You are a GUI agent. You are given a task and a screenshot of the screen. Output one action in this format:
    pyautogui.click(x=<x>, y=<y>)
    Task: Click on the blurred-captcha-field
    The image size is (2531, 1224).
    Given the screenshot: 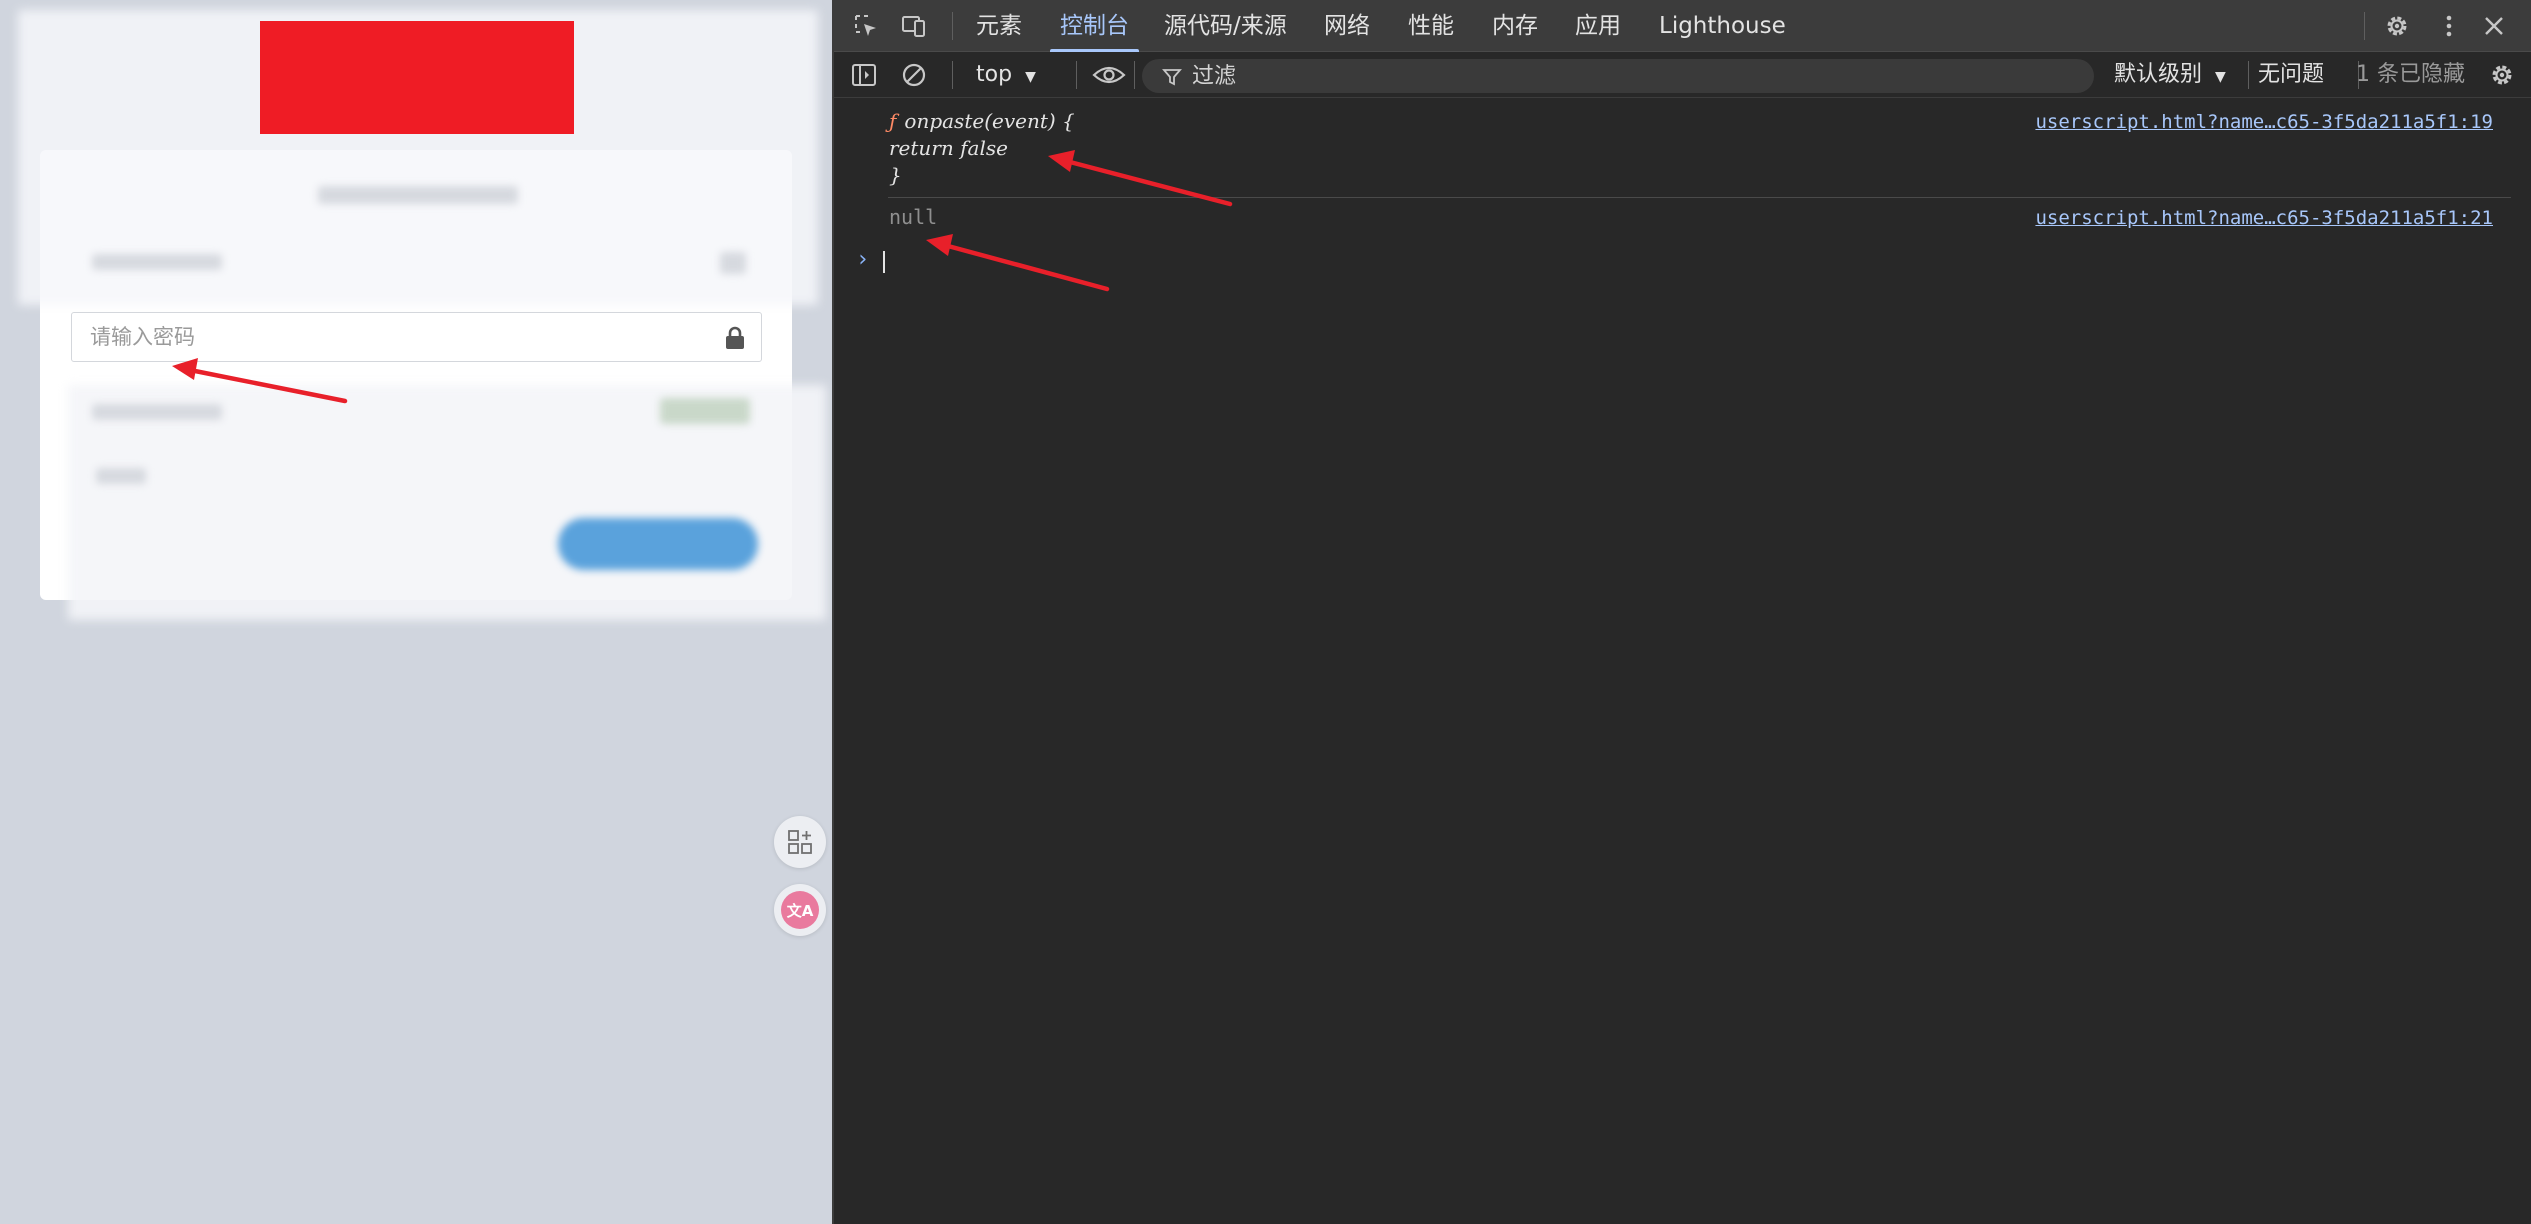 What is the action you would take?
    pyautogui.click(x=157, y=412)
    